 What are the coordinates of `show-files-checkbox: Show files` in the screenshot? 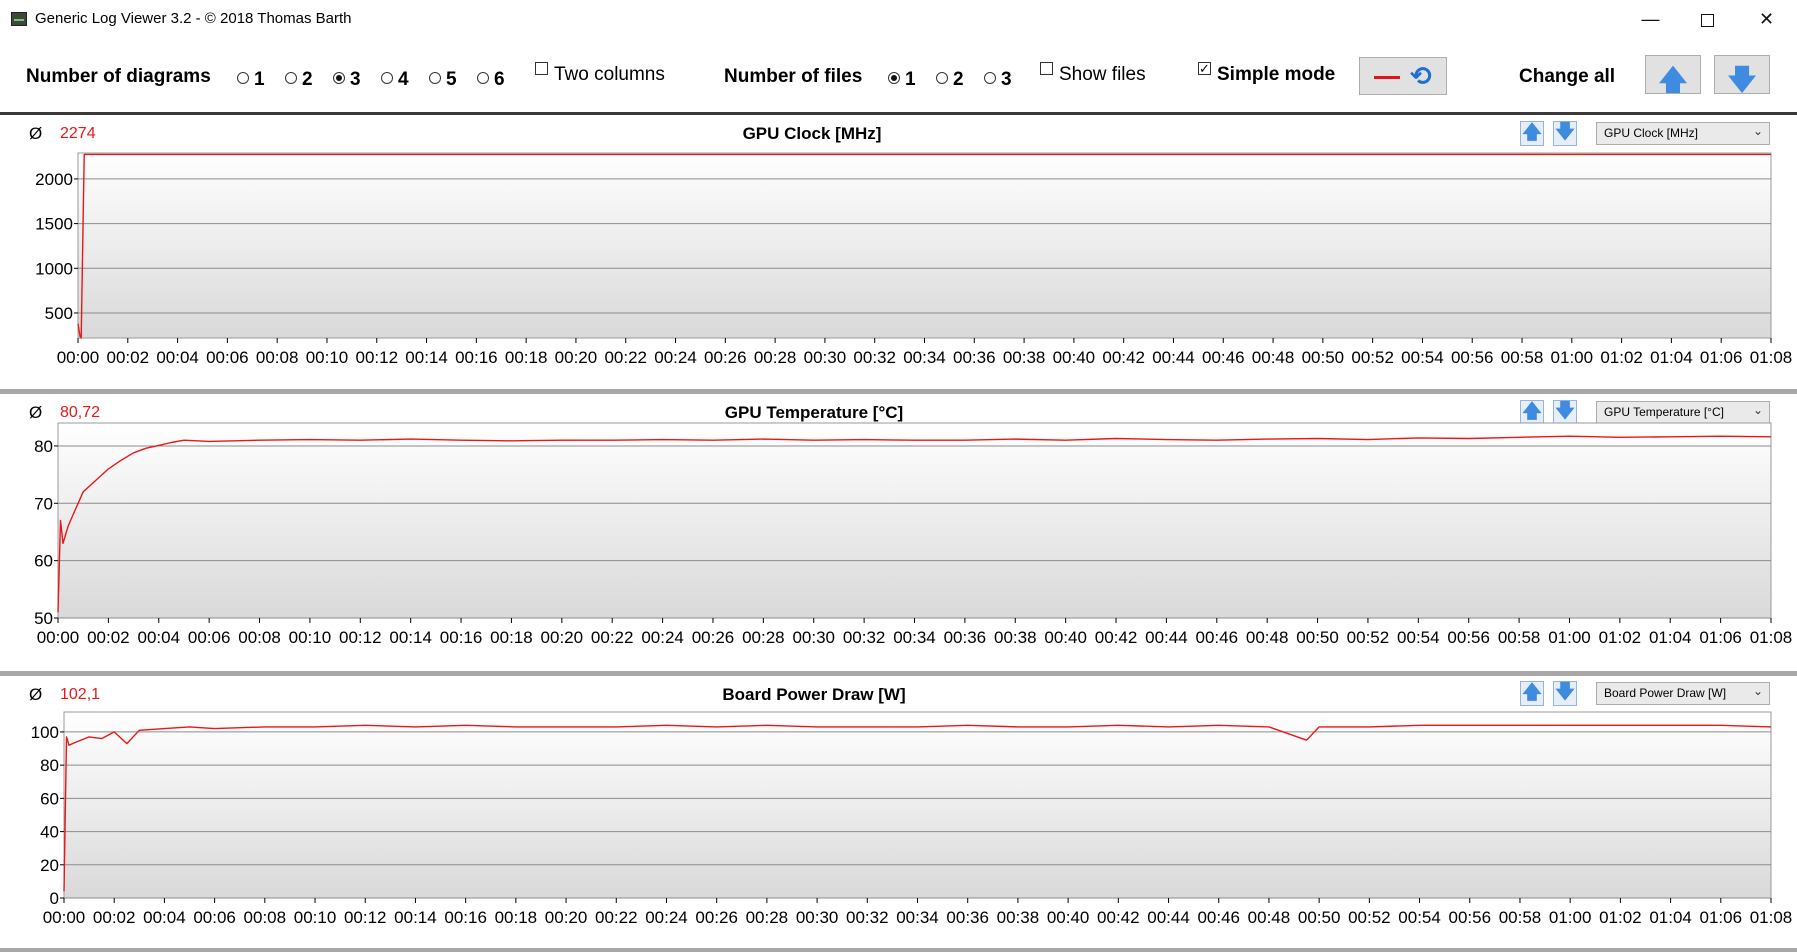 It's located at (1093, 74).